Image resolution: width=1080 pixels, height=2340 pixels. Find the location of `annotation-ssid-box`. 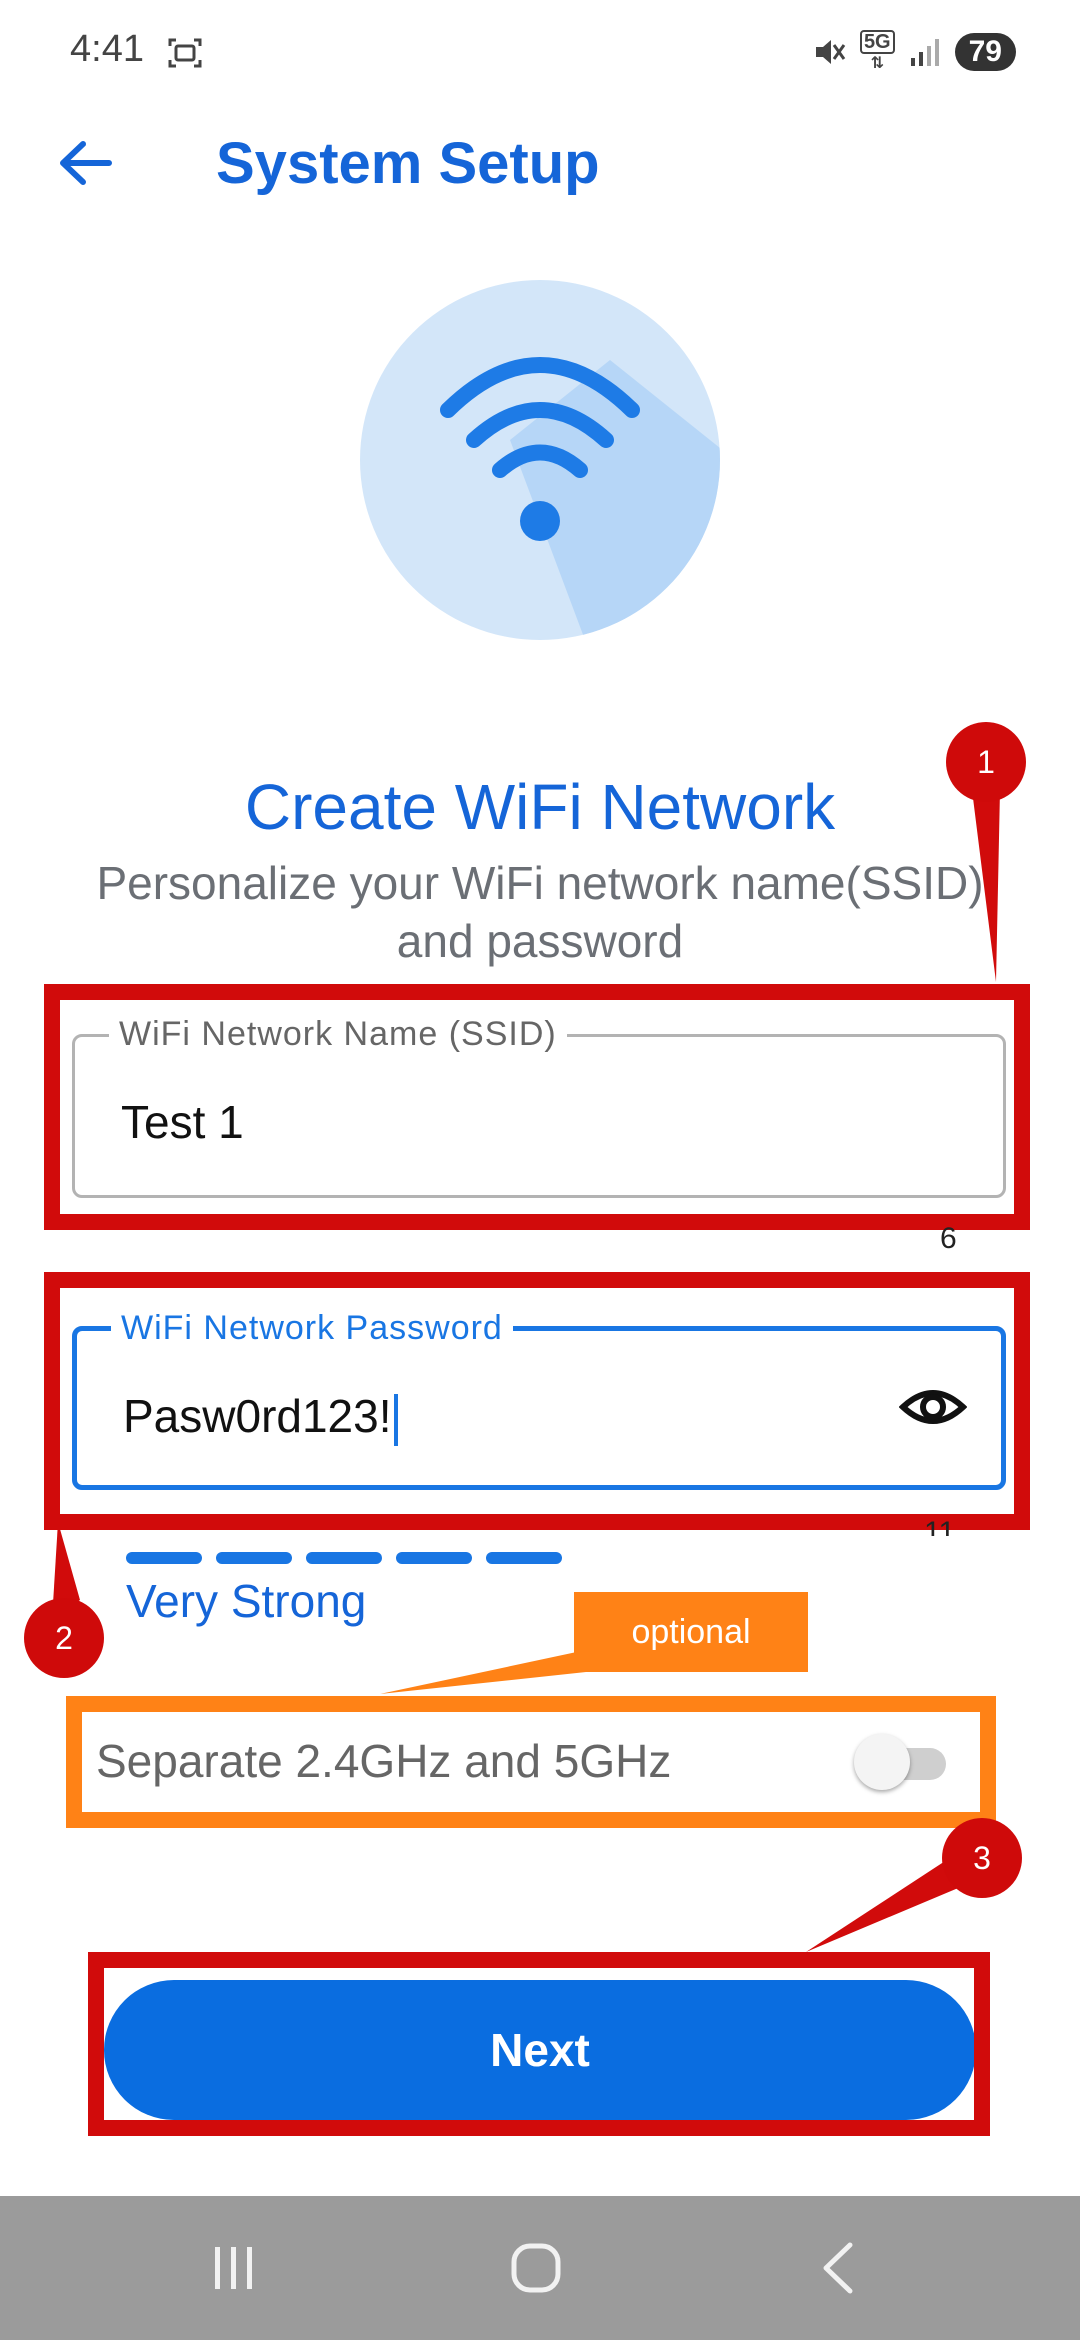

annotation-ssid-box is located at coordinates (537, 1107).